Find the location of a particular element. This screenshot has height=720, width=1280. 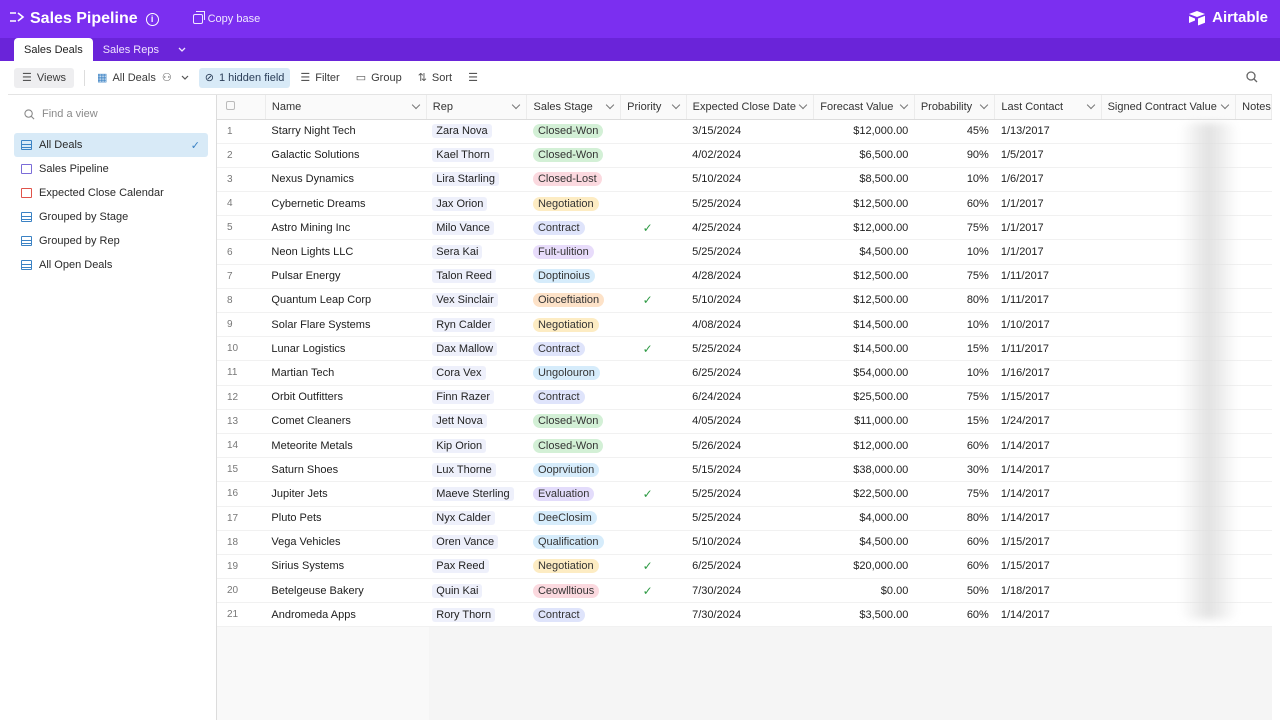

sales-stage-cell: Ooprviution is located at coordinates (573, 470).